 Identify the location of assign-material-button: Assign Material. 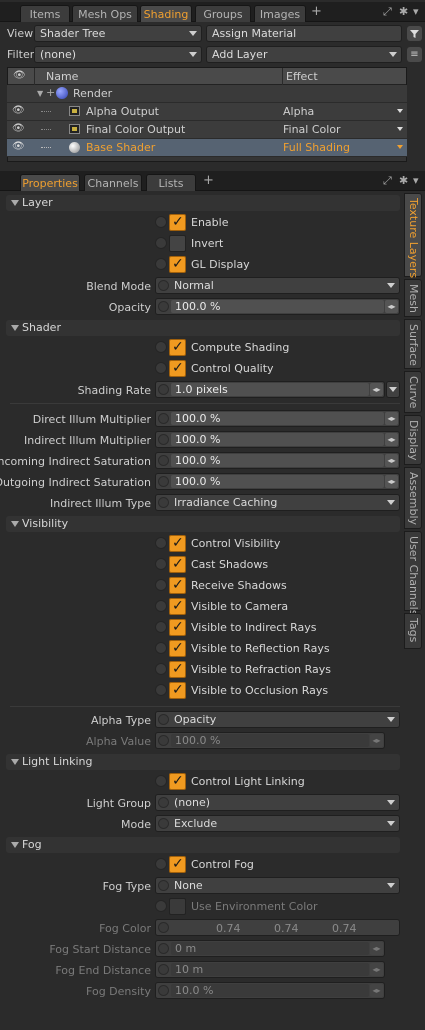
(304, 33).